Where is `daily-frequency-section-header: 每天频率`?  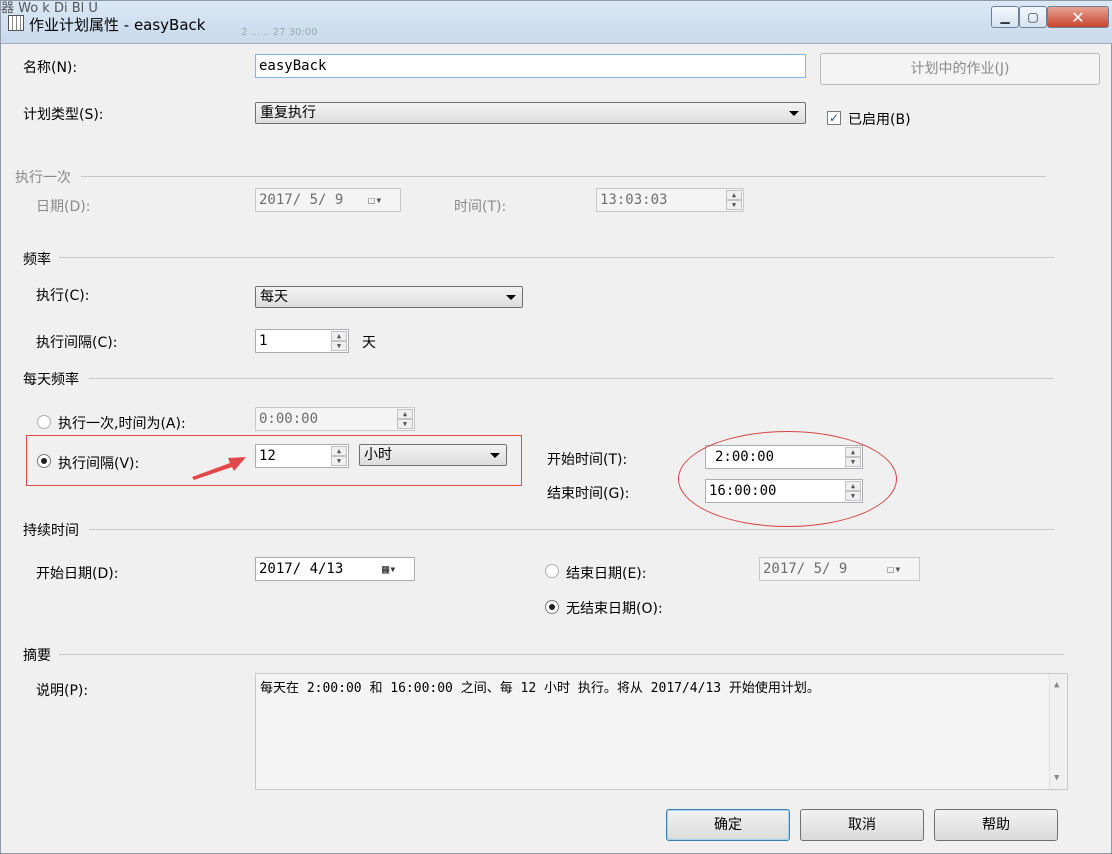
daily-frequency-section-header: 每天频率 is located at coordinates (51, 380).